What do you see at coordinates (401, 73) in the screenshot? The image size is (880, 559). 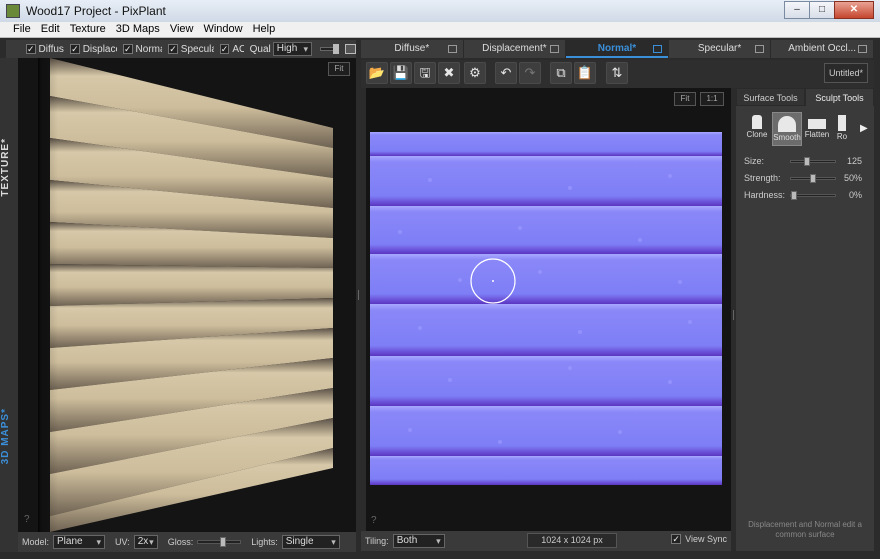 I see `save-icon: 💾` at bounding box center [401, 73].